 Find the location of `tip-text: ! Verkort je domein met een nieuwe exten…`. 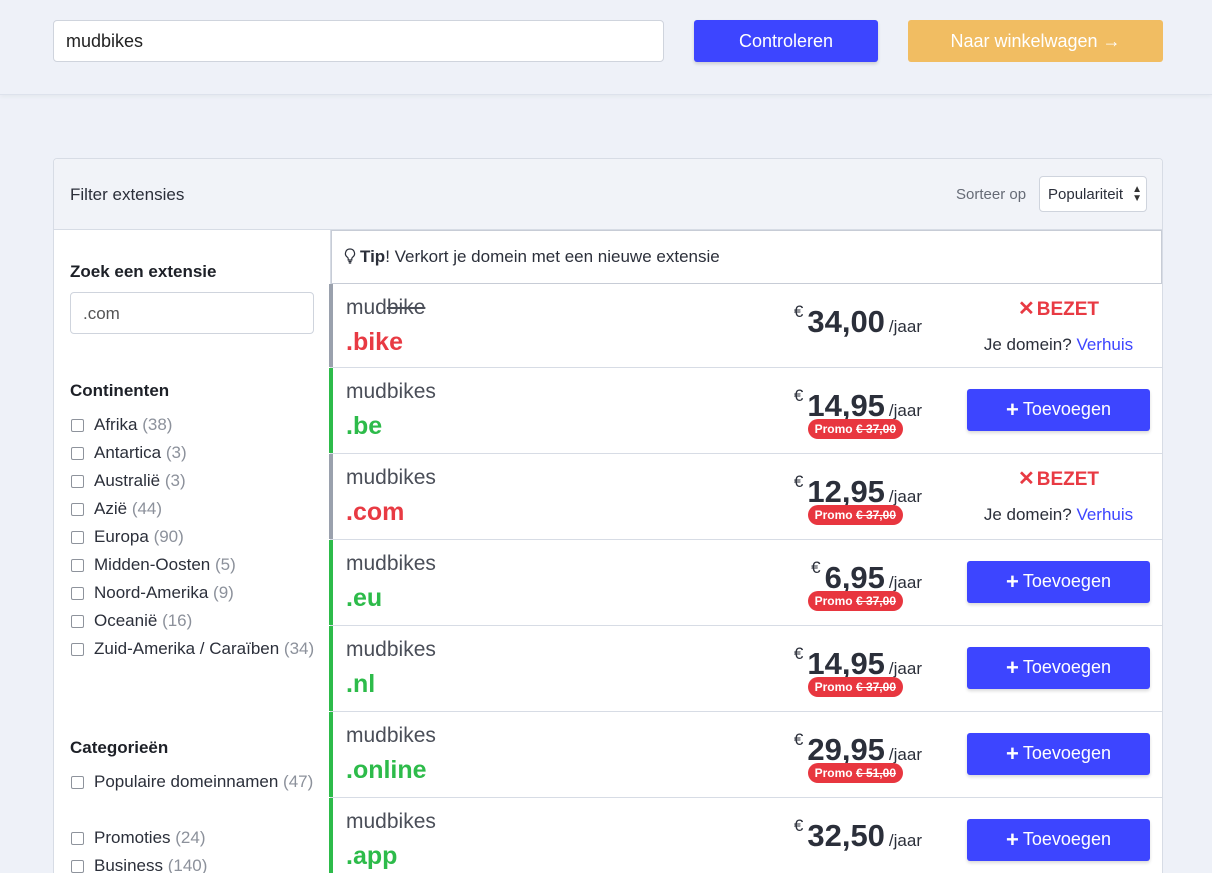

tip-text: ! Verkort je domein met een nieuwe exten… is located at coordinates (552, 256).